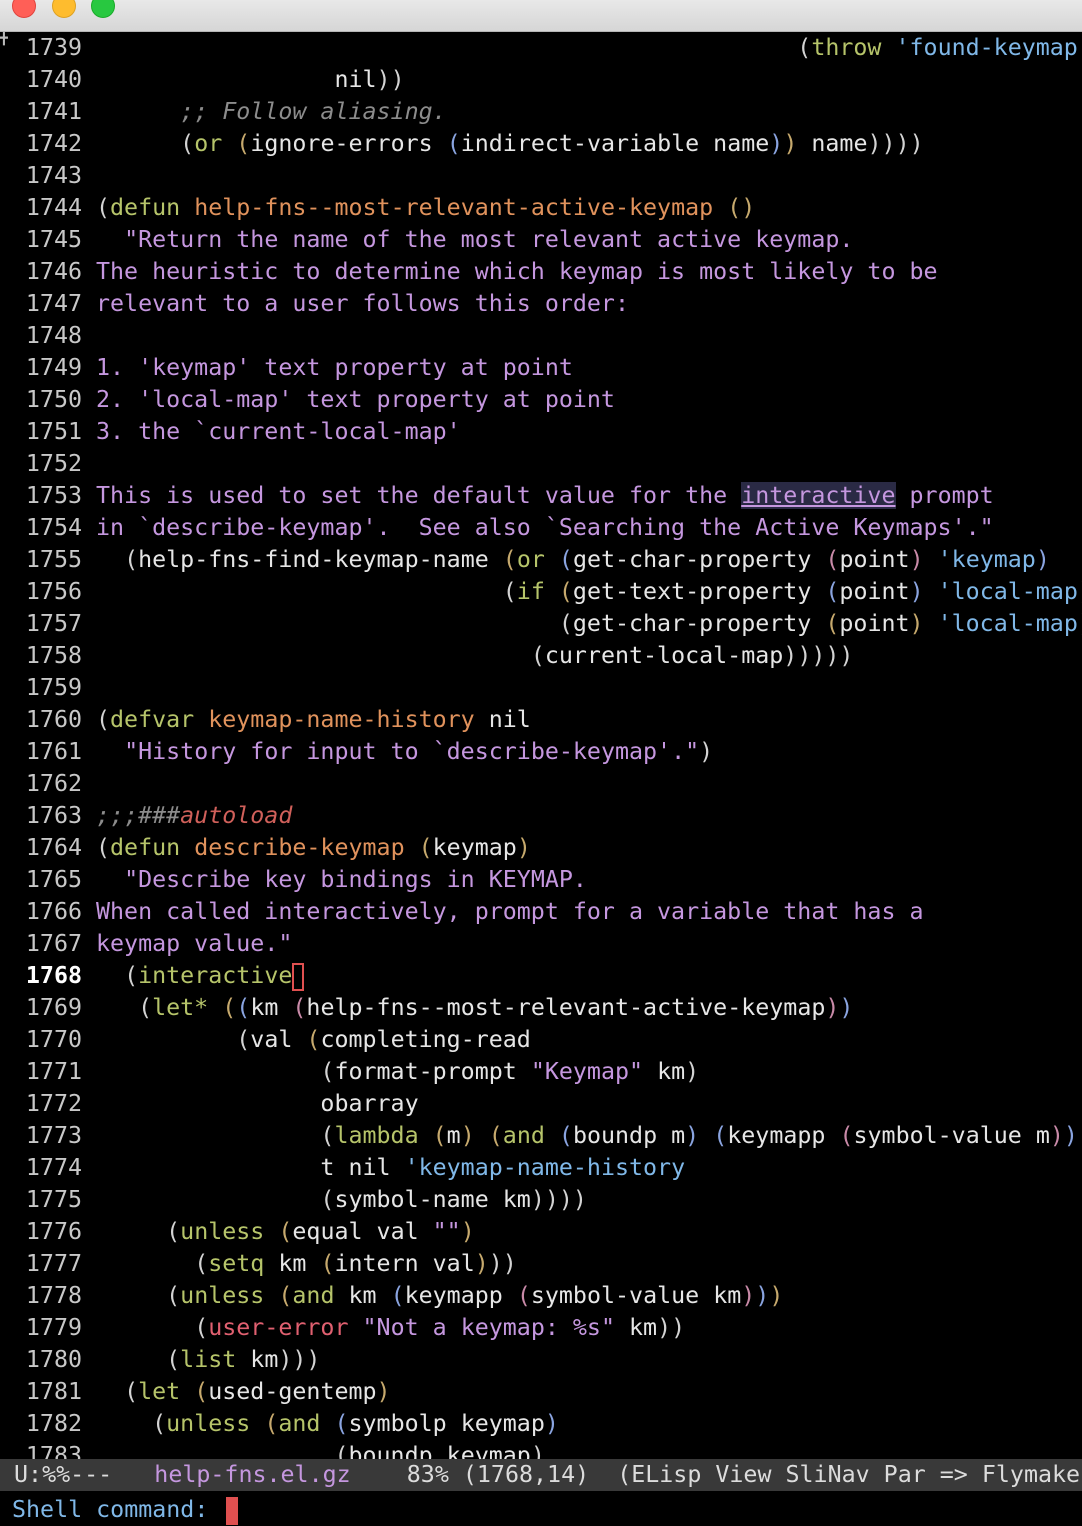  I want to click on line-number: 1779, so click(53, 1327).